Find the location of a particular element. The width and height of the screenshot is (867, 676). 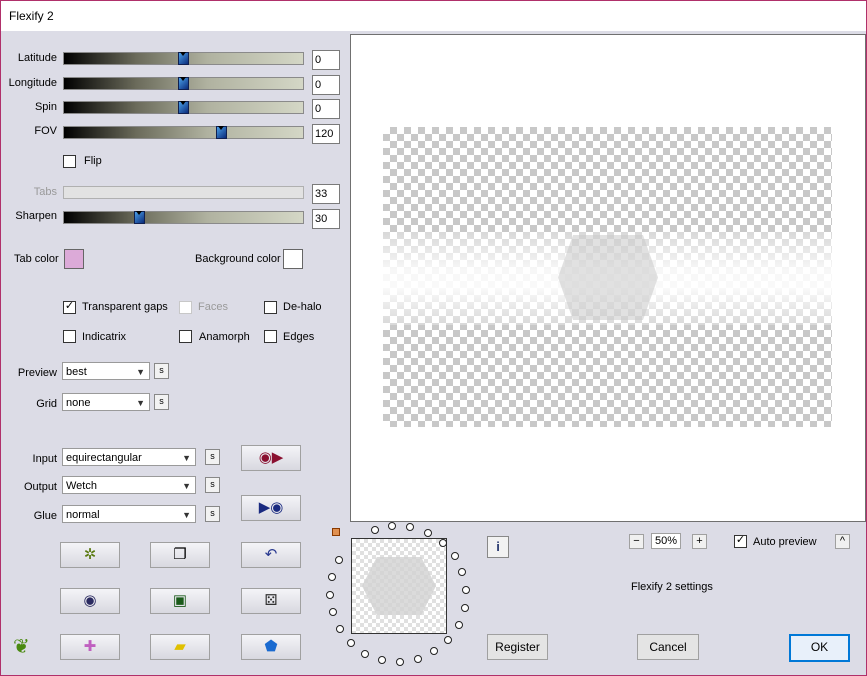

flip-checkbox is located at coordinates (69, 161).